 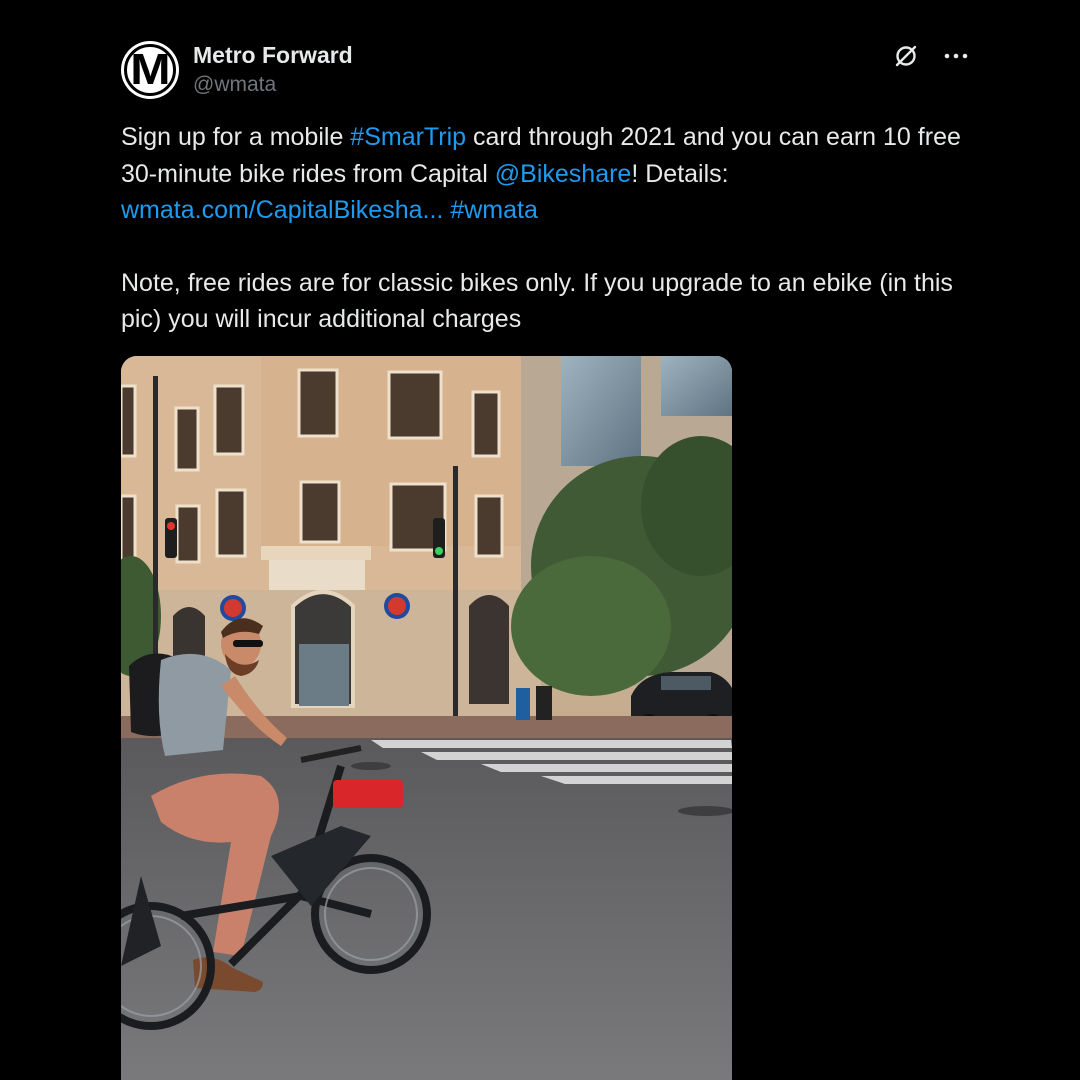 I want to click on mention-bikeshare-link: @Bikeshare, so click(x=563, y=174).